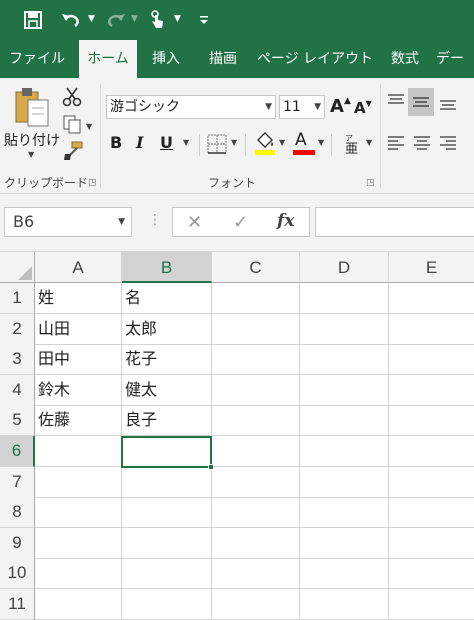 Image resolution: width=474 pixels, height=620 pixels. Describe the element at coordinates (78, 298) in the screenshot. I see `cell-a1: 姓` at that location.